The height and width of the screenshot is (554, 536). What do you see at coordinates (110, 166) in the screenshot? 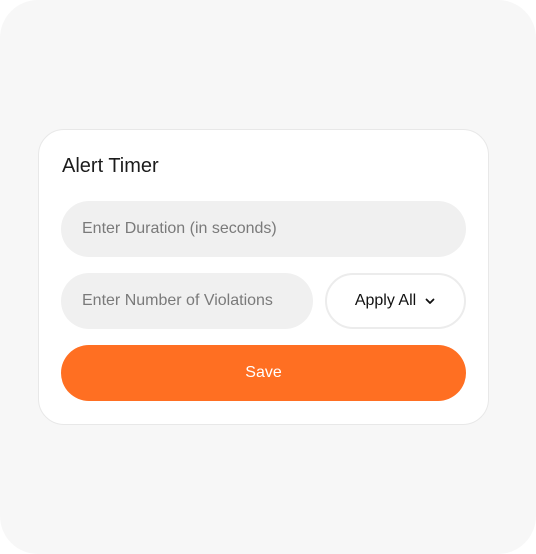
I see `card-title: Alert Timer` at bounding box center [110, 166].